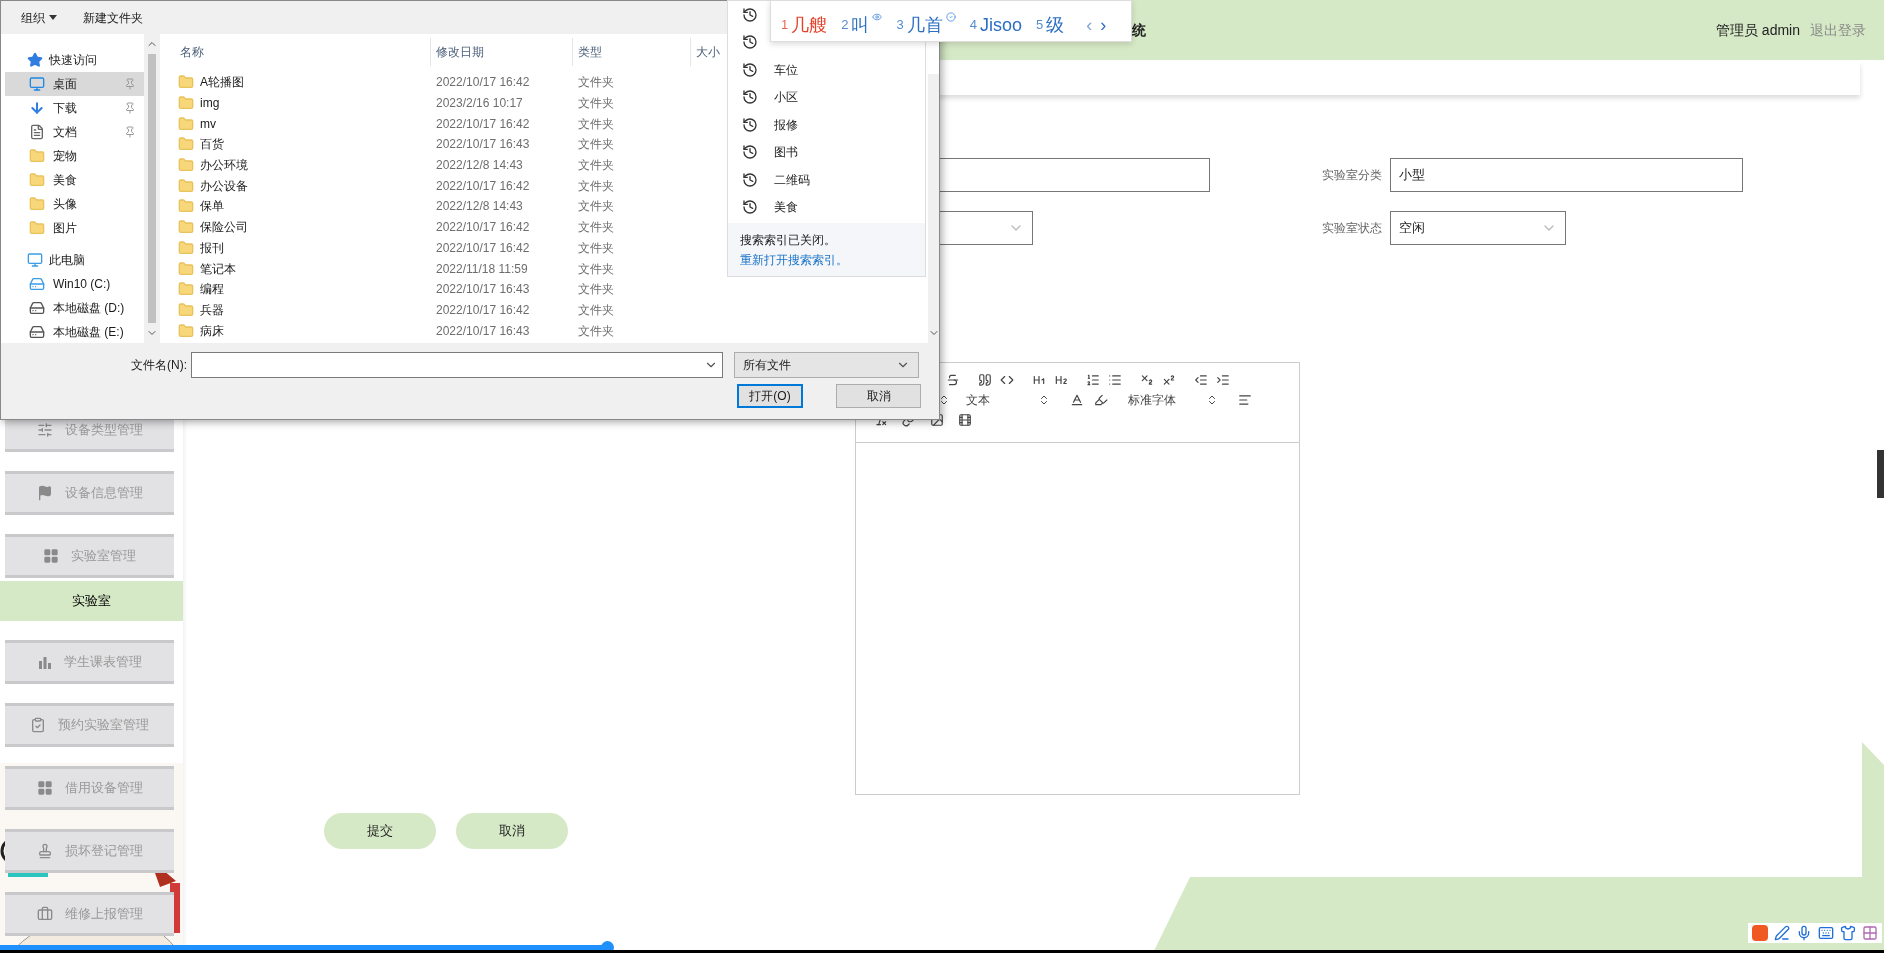 Image resolution: width=1884 pixels, height=953 pixels. What do you see at coordinates (224, 185) in the screenshot?
I see `file-name: 办公设备` at bounding box center [224, 185].